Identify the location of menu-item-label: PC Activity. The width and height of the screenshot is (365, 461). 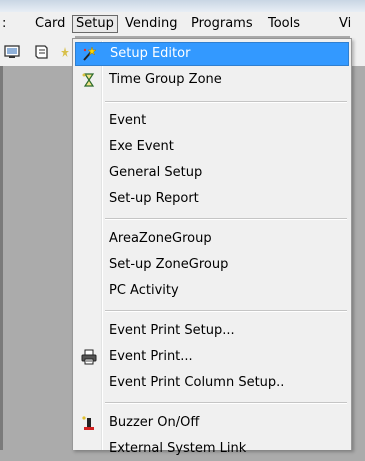
(144, 290).